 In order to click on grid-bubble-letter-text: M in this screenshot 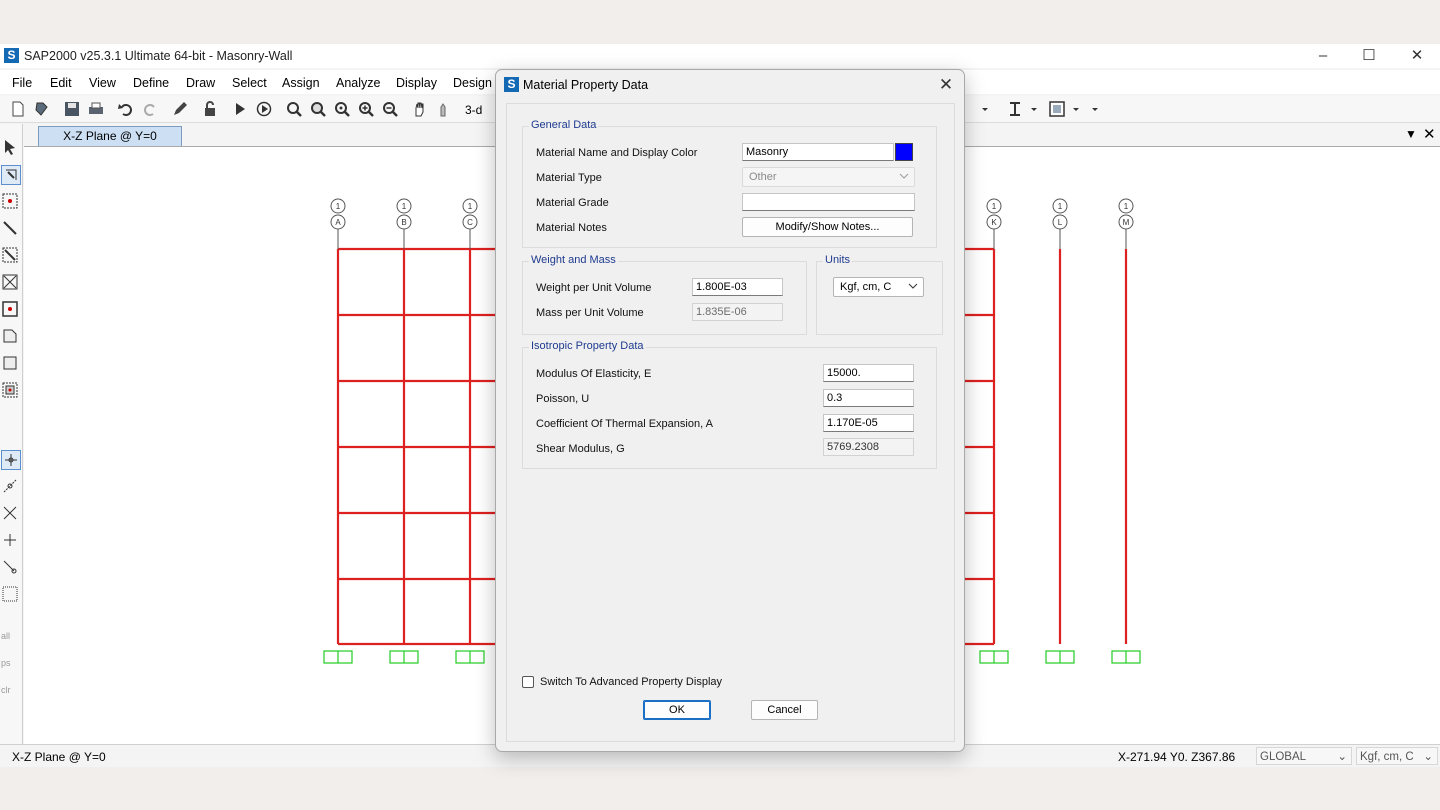, I will do `click(1126, 222)`.